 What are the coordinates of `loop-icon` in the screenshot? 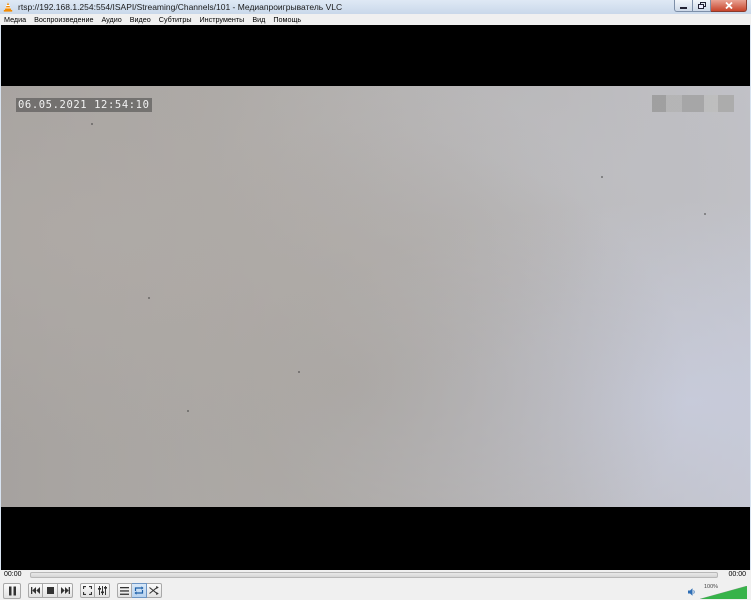 It's located at (139, 590).